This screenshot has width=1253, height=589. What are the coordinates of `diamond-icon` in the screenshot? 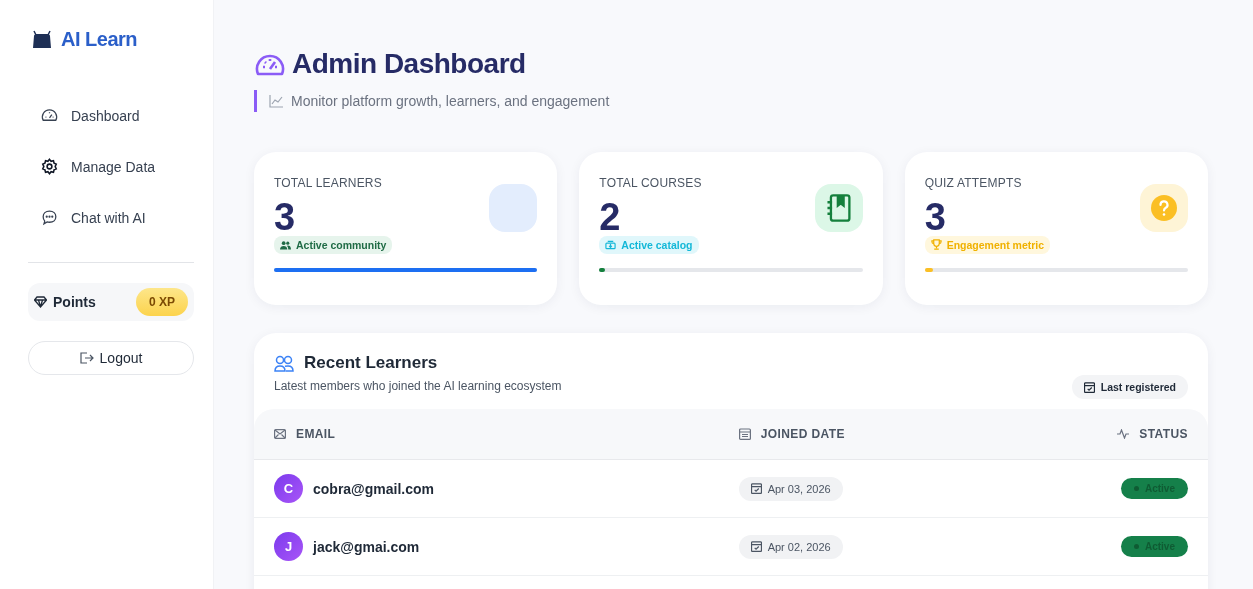 It's located at (40, 302).